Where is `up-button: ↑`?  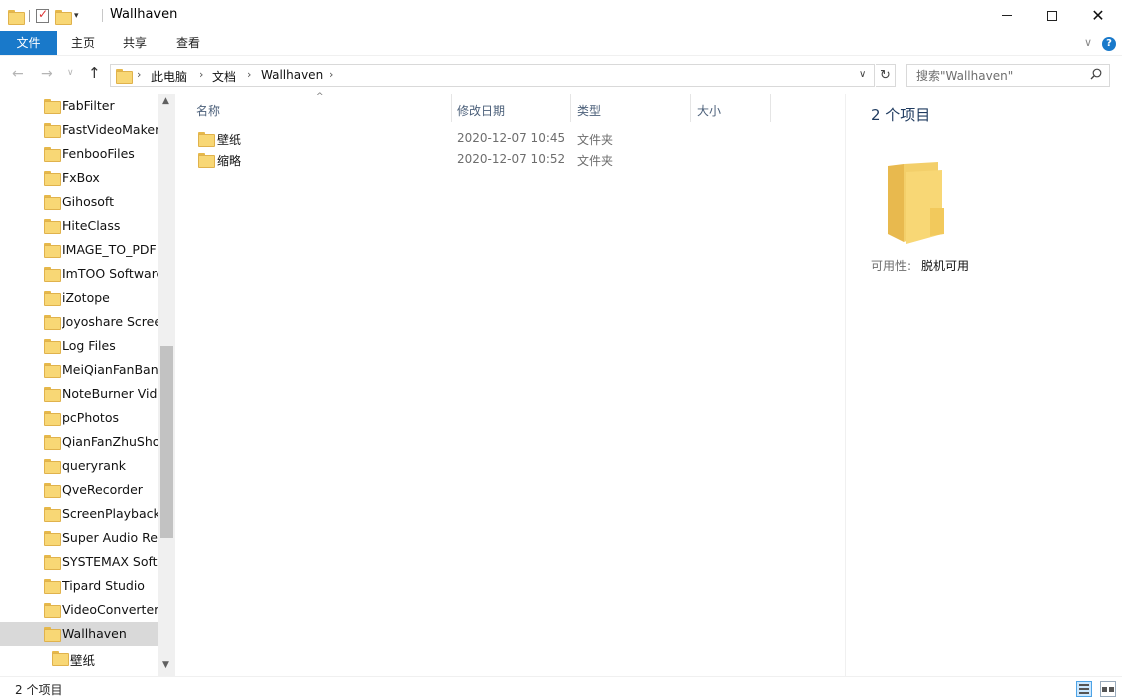 up-button: ↑ is located at coordinates (94, 73).